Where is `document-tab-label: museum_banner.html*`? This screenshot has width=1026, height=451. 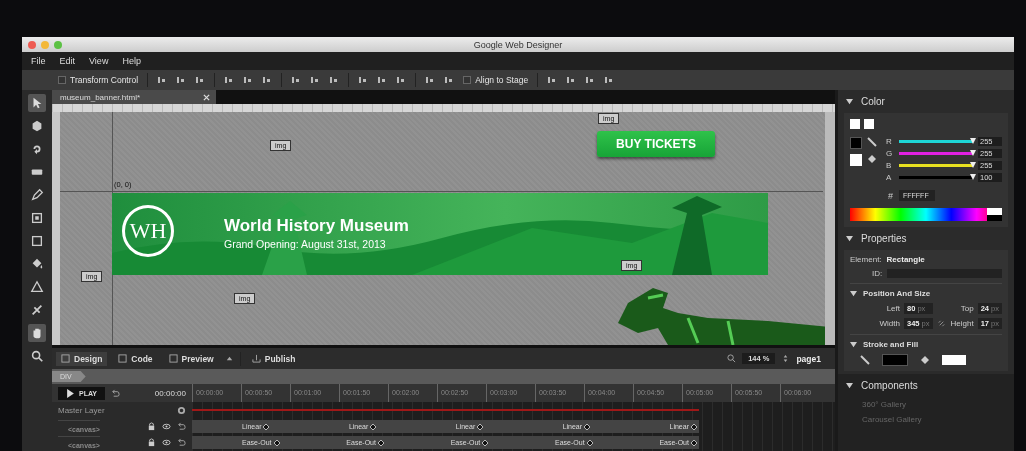 document-tab-label: museum_banner.html* is located at coordinates (100, 97).